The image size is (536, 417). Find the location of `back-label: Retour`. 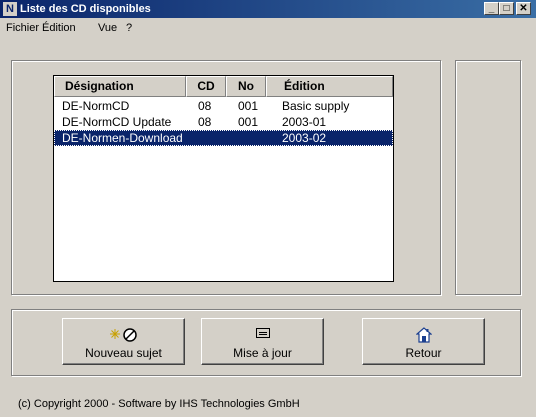

back-label: Retour is located at coordinates (423, 353).